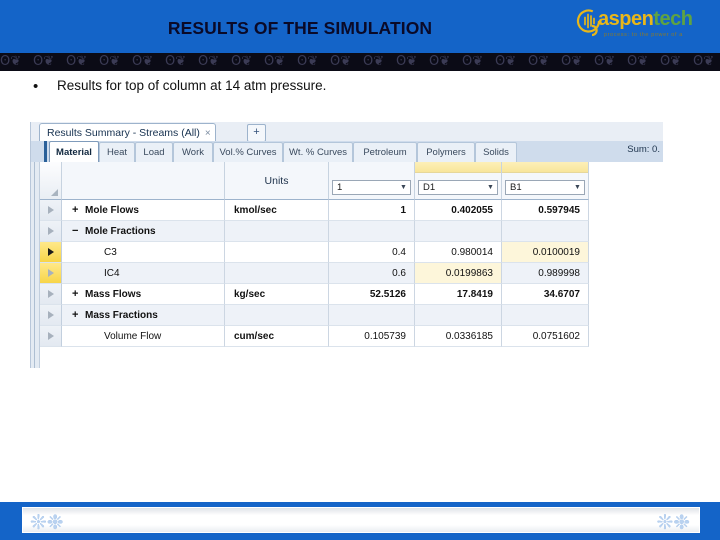 The height and width of the screenshot is (540, 720). I want to click on stream-select-d1: D1 ▼, so click(458, 187).